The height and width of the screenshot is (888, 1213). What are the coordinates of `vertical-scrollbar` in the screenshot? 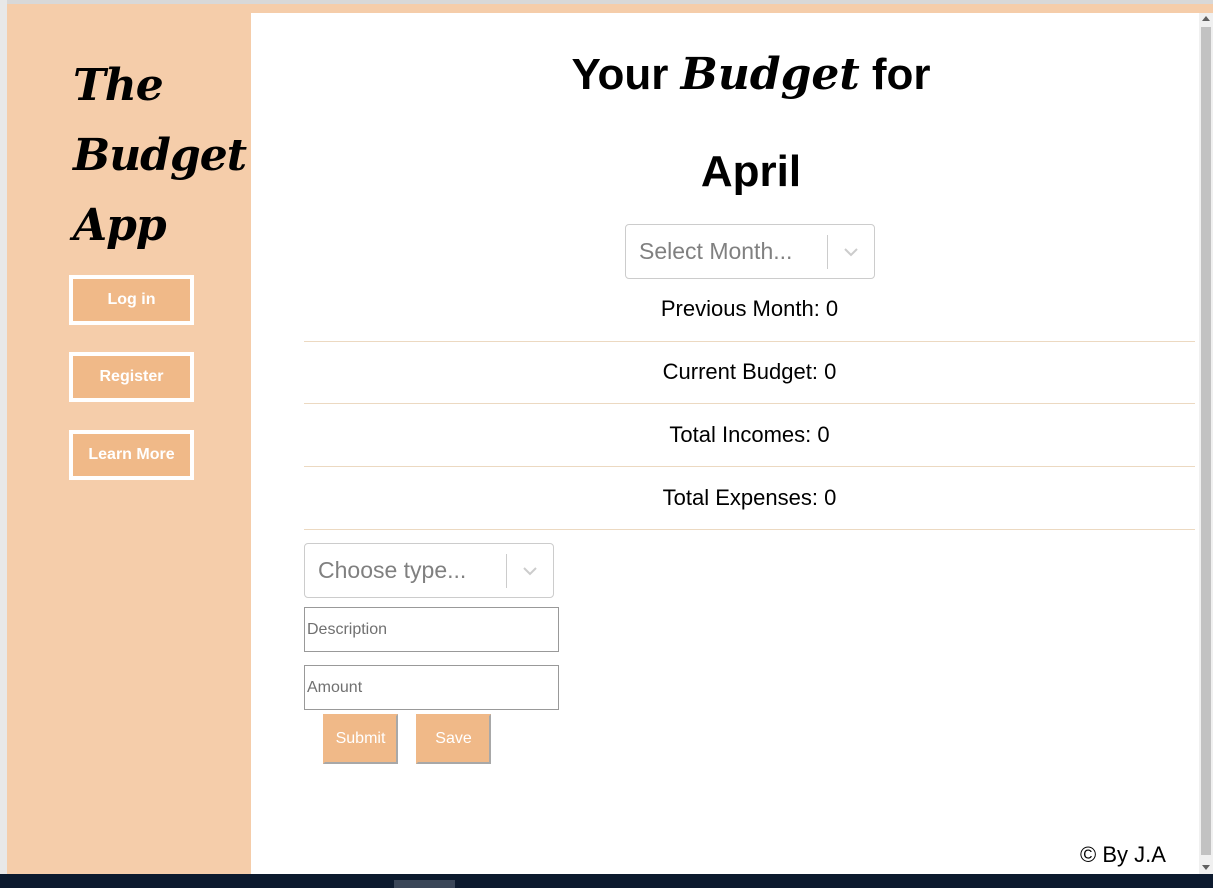 It's located at (1206, 443).